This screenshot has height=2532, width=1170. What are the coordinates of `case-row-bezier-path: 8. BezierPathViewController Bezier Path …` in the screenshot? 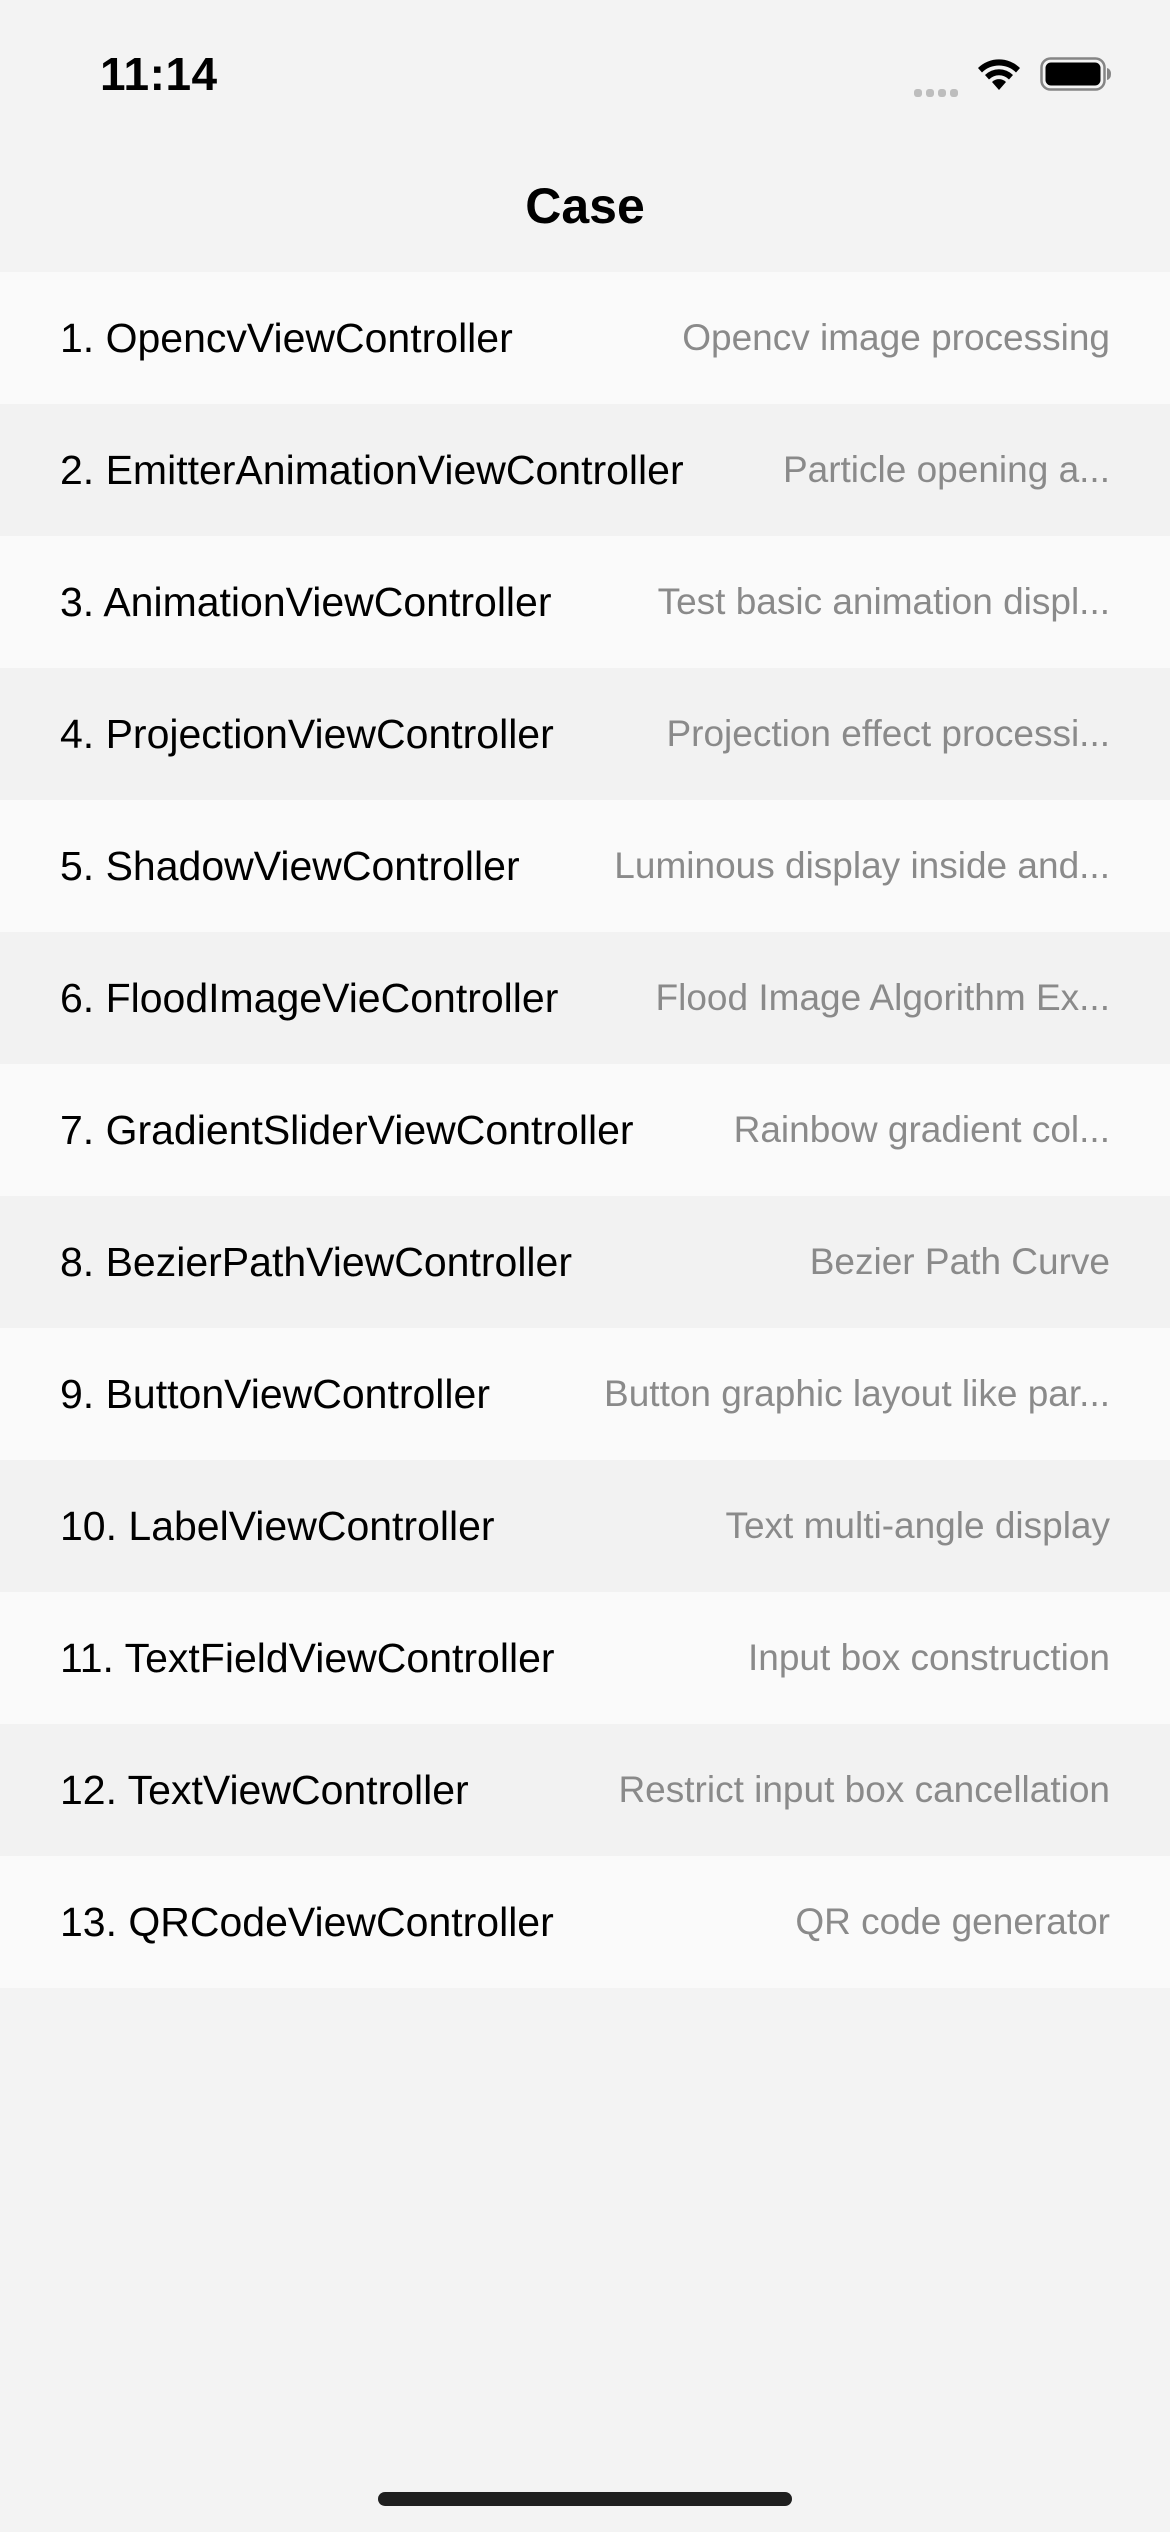 It's located at (585, 1262).